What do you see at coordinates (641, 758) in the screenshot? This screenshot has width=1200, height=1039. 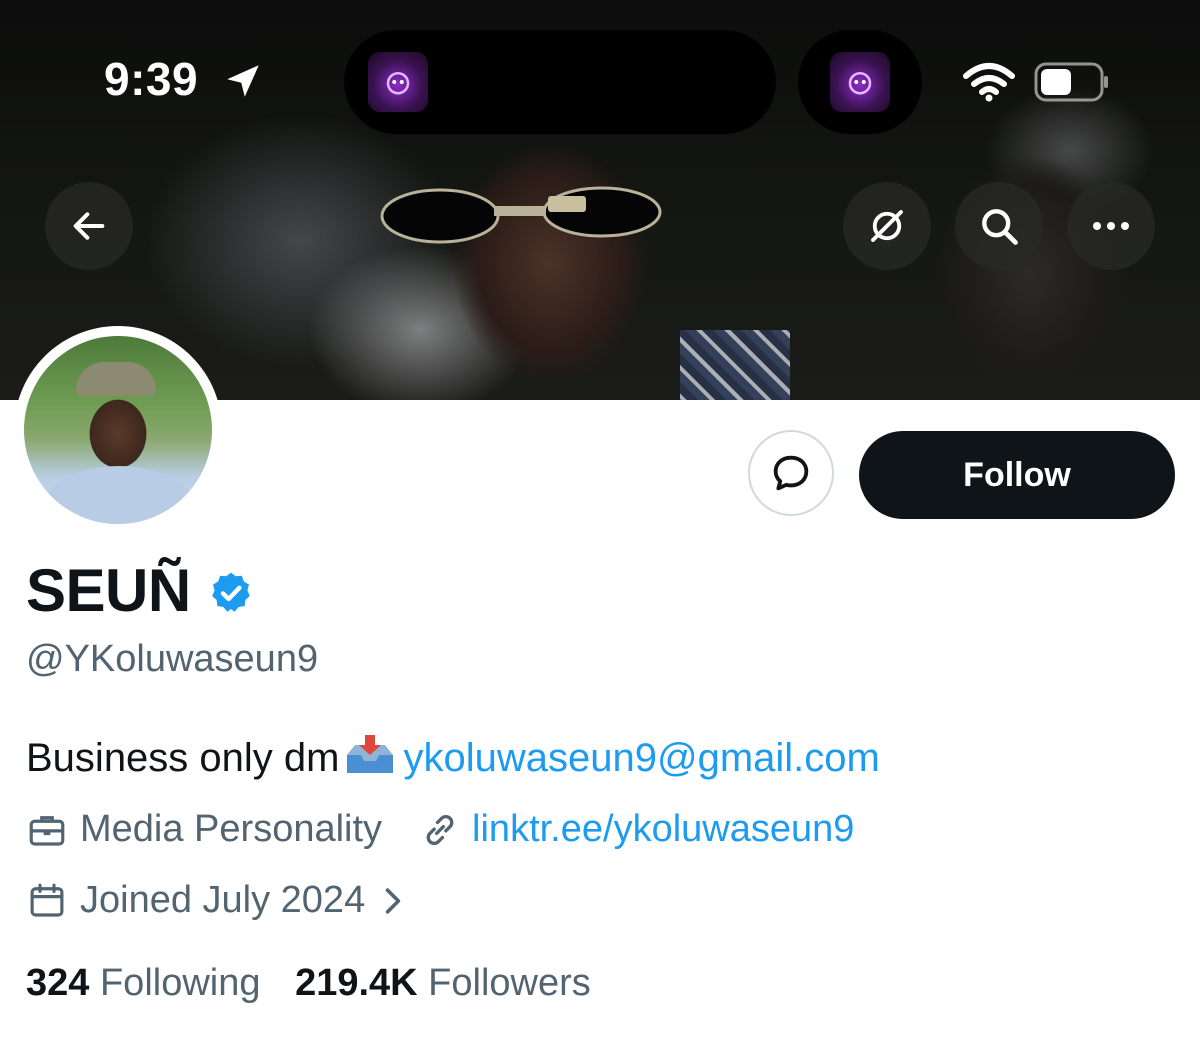 I see `bio-email-link: ykoluwaseun9@gmail.com` at bounding box center [641, 758].